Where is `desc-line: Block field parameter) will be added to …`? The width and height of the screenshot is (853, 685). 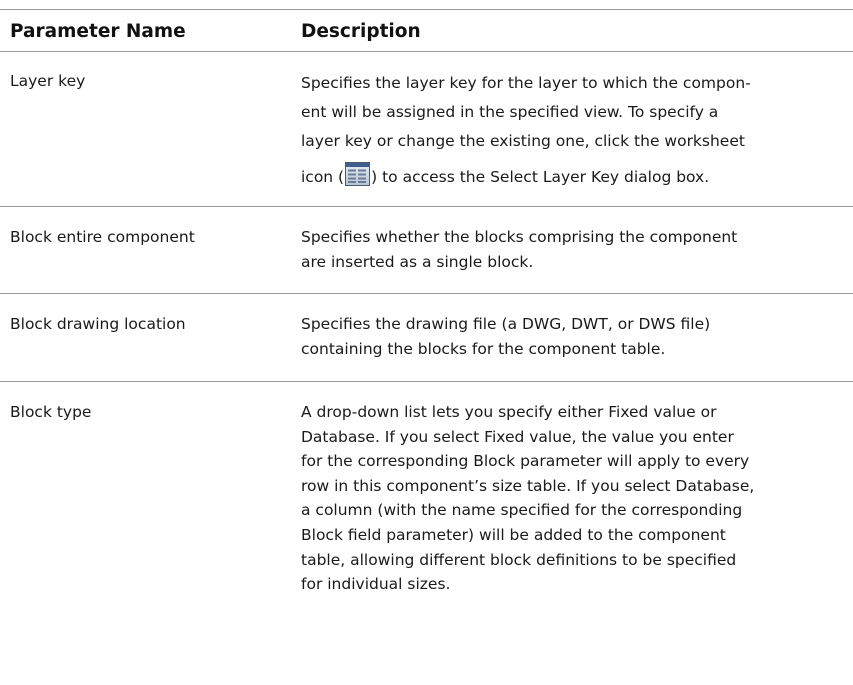
desc-line: Block field parameter) will be added to … is located at coordinates (513, 534).